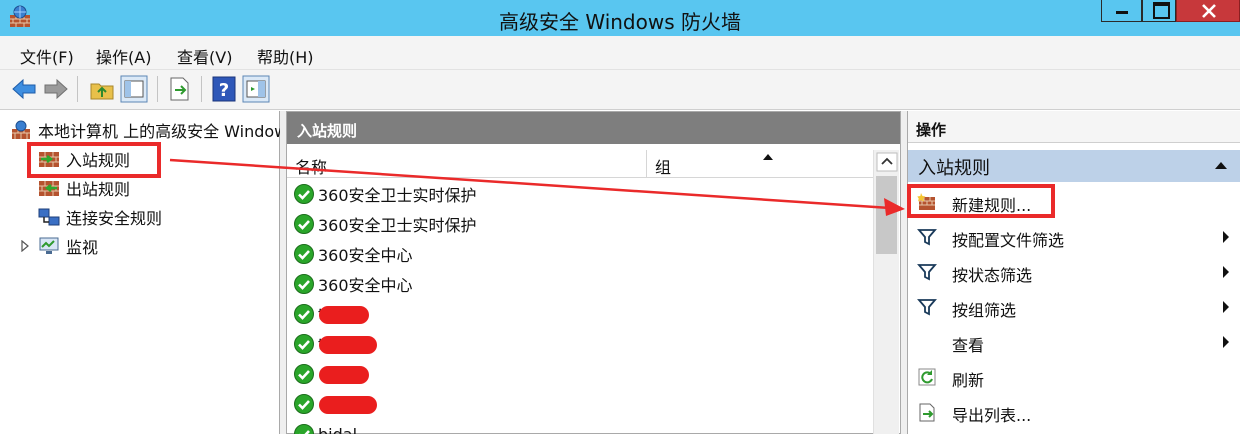 Image resolution: width=1240 pixels, height=434 pixels. What do you see at coordinates (1221, 165) in the screenshot?
I see `collapse-icon` at bounding box center [1221, 165].